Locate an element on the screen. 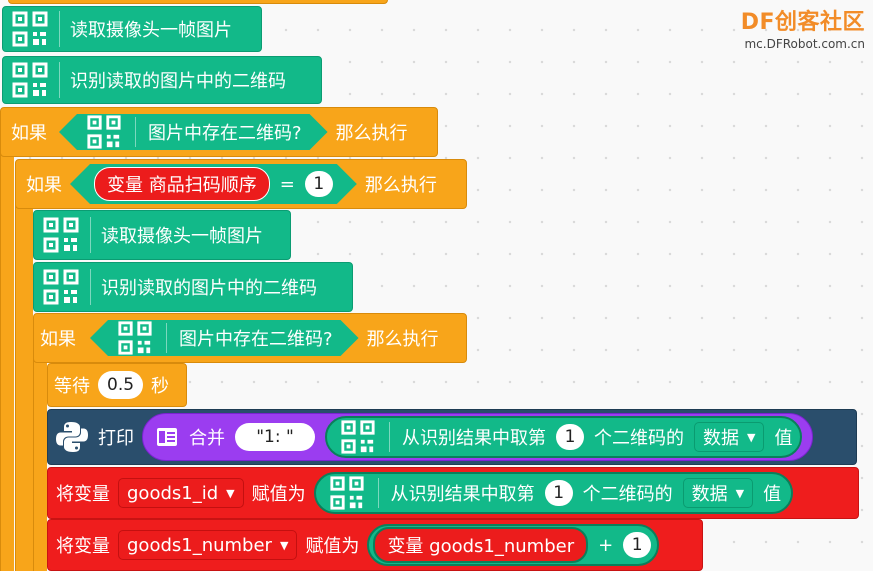  variable-reporter: 变量 goods1_number is located at coordinates (481, 545).